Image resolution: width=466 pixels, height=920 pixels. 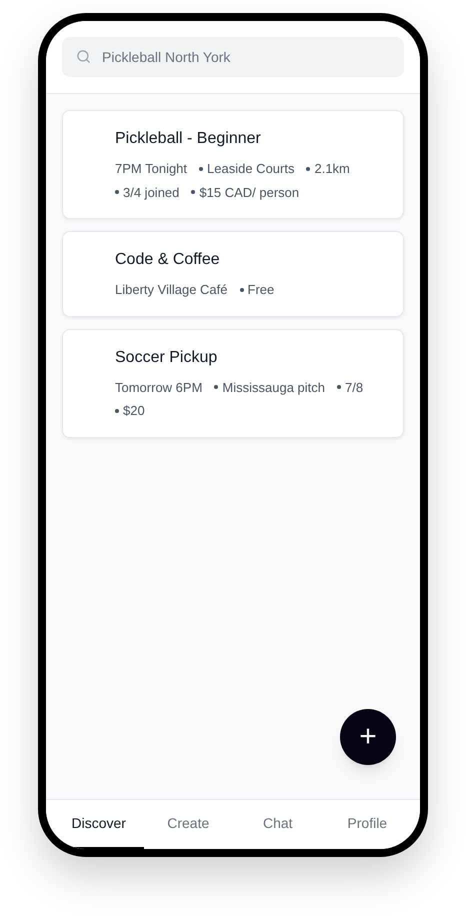 What do you see at coordinates (249, 193) in the screenshot?
I see `event-detail: $15 CAD/ person` at bounding box center [249, 193].